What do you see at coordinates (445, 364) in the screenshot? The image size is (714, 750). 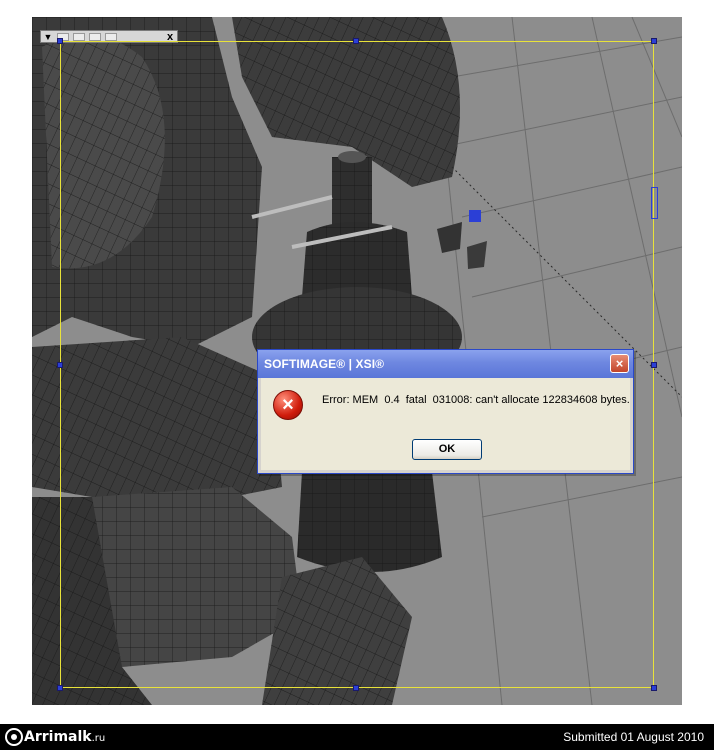 I see `dialog-titlebar: SOFTIMAGE® | XSI® ×` at bounding box center [445, 364].